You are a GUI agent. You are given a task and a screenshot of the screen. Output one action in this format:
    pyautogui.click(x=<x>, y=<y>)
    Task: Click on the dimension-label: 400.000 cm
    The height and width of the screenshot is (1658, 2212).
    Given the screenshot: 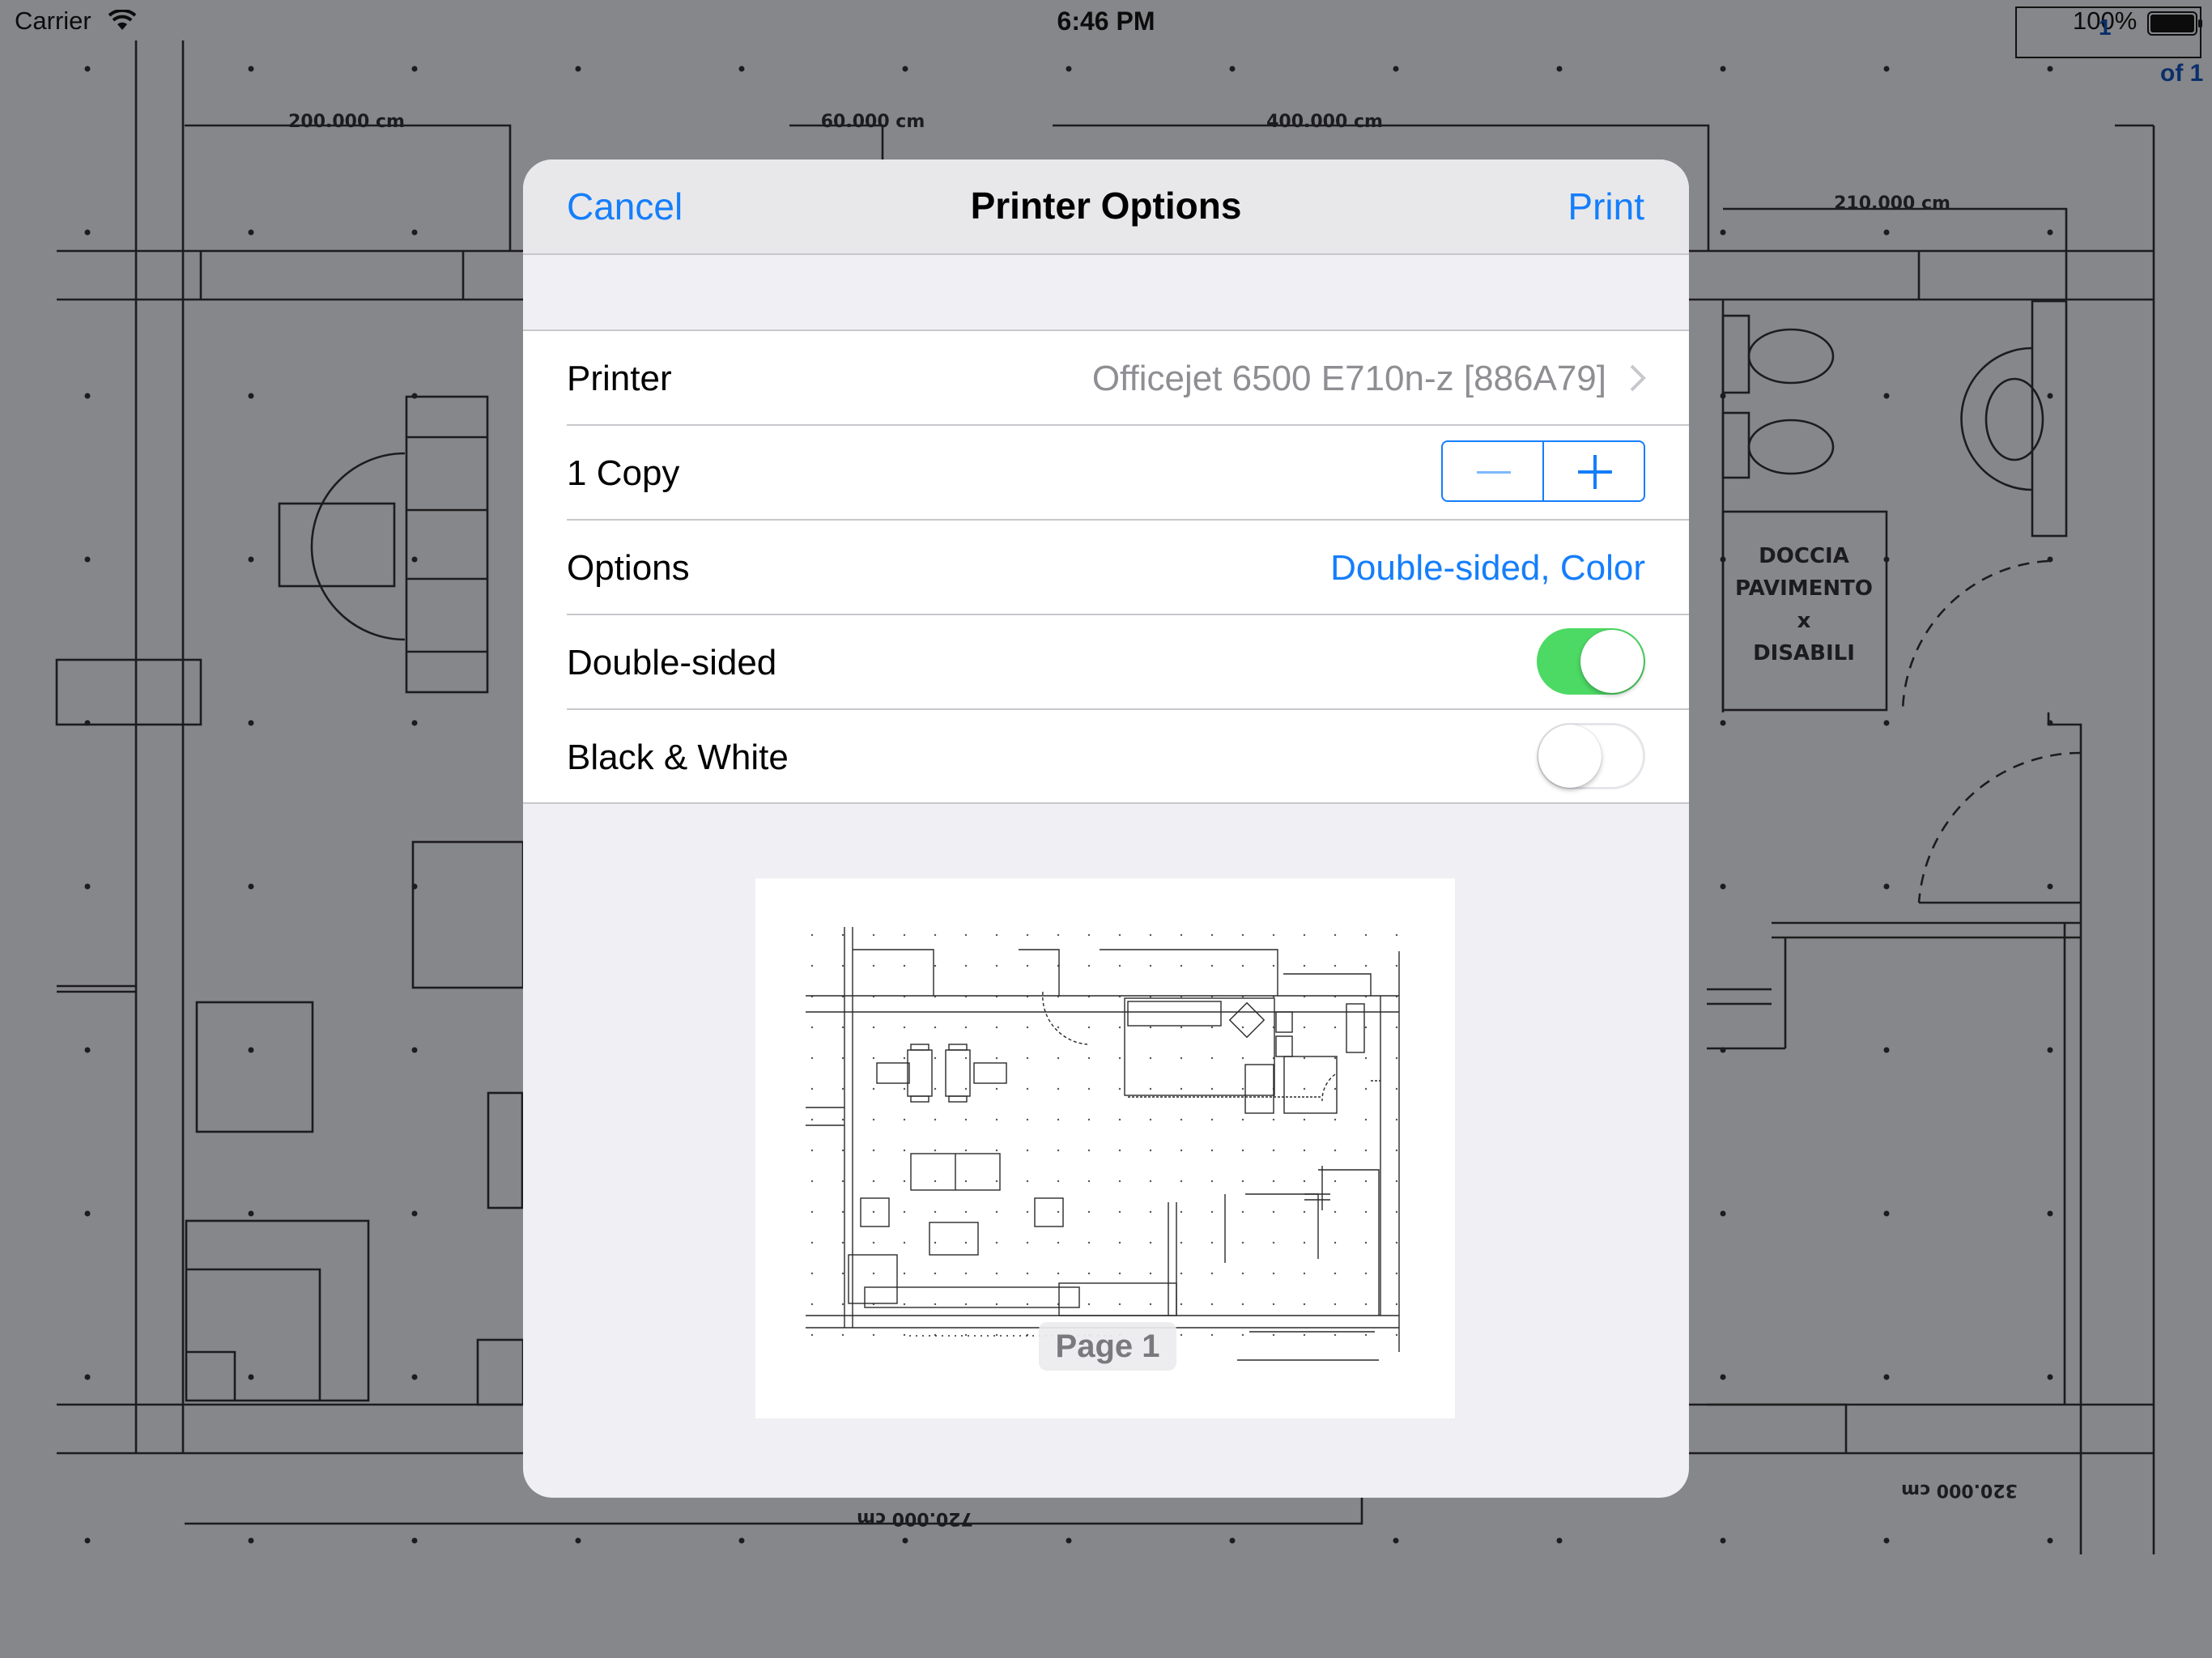 What is the action you would take?
    pyautogui.click(x=1324, y=122)
    